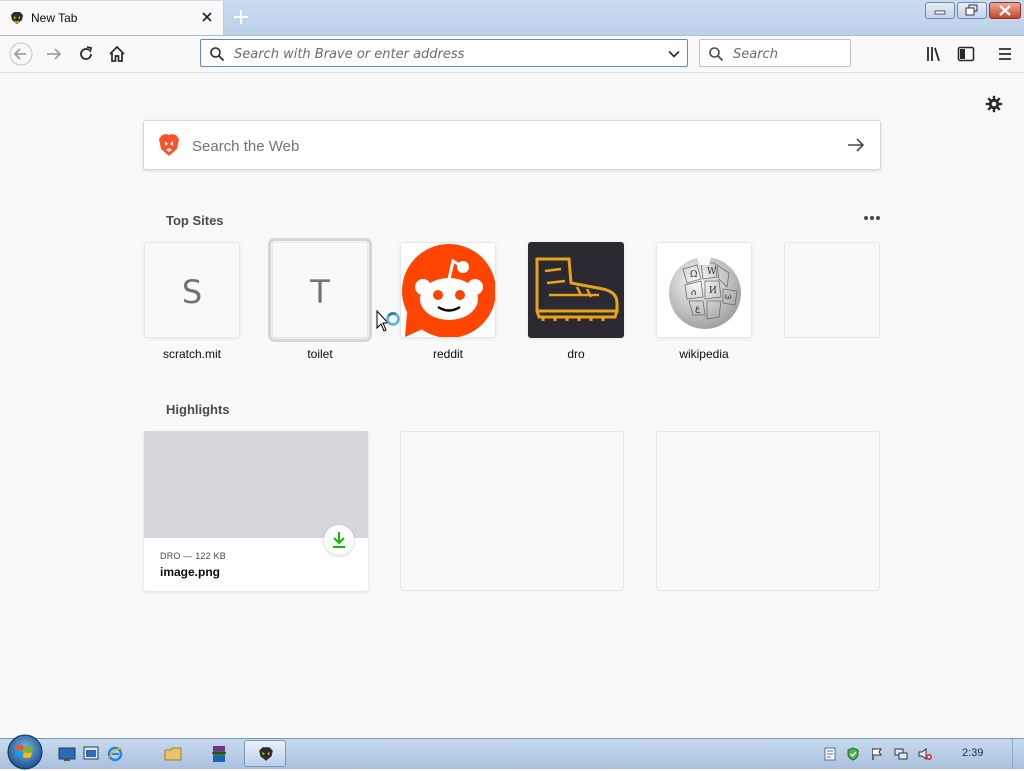 Image resolution: width=1024 pixels, height=771 pixels. Describe the element at coordinates (193, 556) in the screenshot. I see `highlight-meta: DRO — 122 KB` at that location.